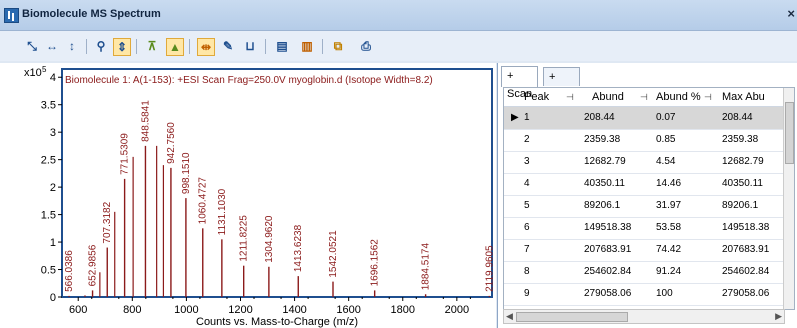 Image resolution: width=797 pixels, height=328 pixels. What do you see at coordinates (742, 183) in the screenshot?
I see `table-cell: 40350.11` at bounding box center [742, 183].